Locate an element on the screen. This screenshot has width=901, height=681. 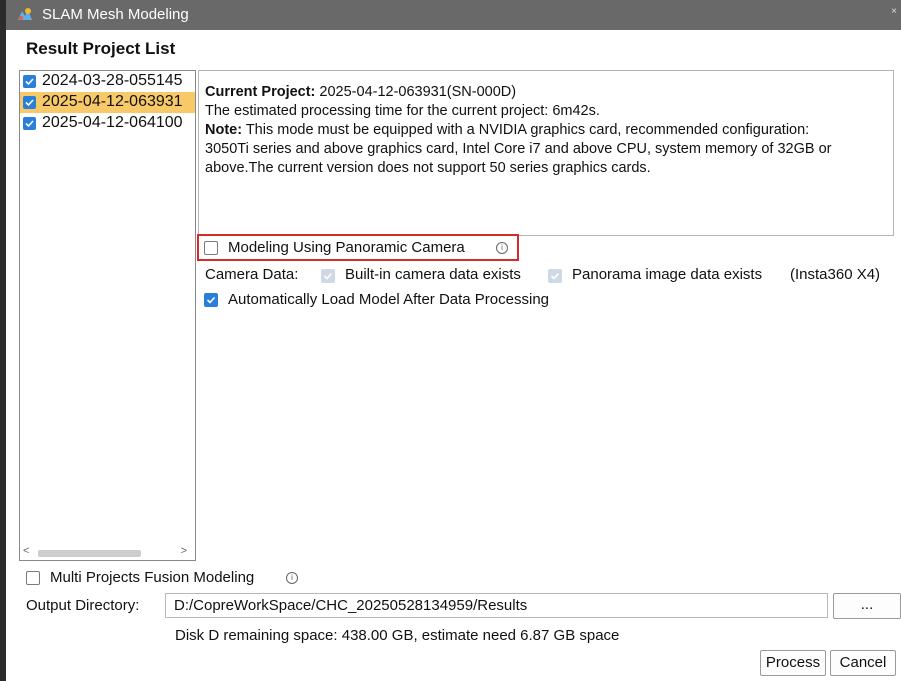
window-left-edge is located at coordinates (3, 340).